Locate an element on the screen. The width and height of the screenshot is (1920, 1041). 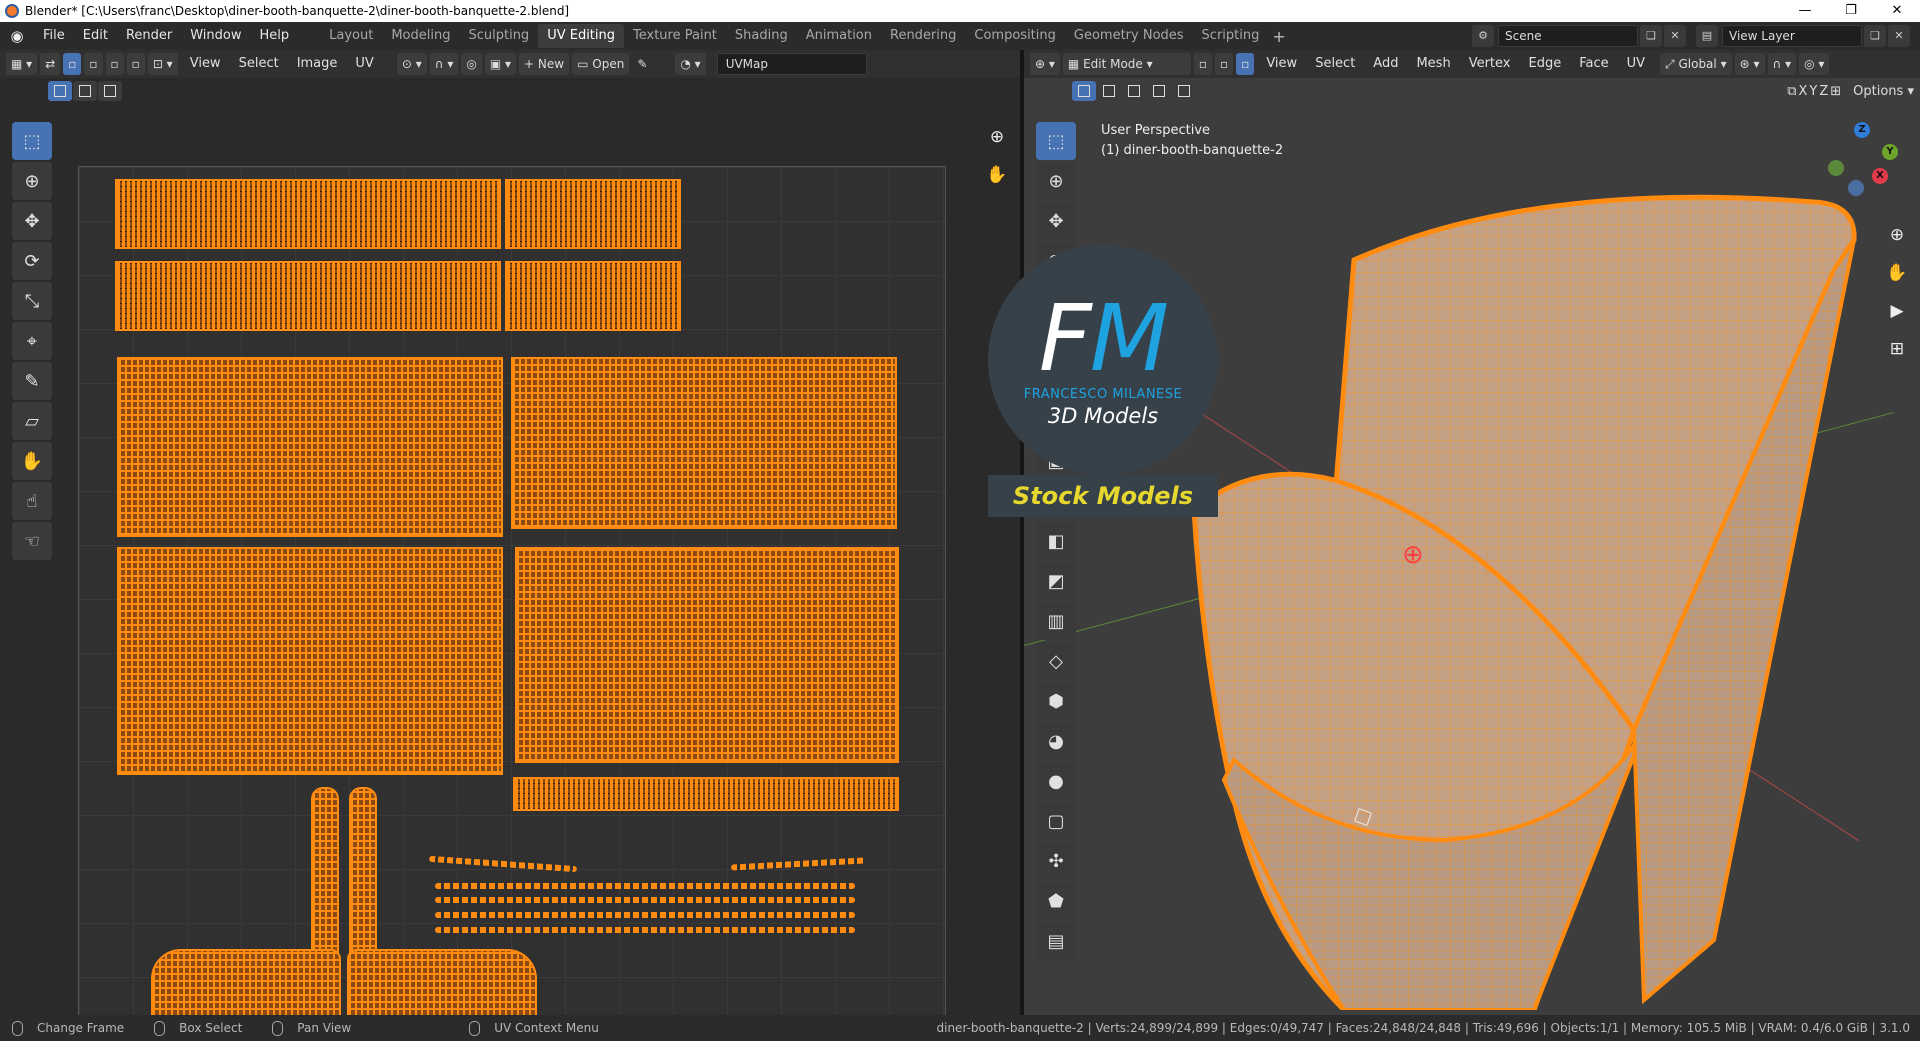
rip-region-tool-icon: ▤ is located at coordinates (1056, 941).